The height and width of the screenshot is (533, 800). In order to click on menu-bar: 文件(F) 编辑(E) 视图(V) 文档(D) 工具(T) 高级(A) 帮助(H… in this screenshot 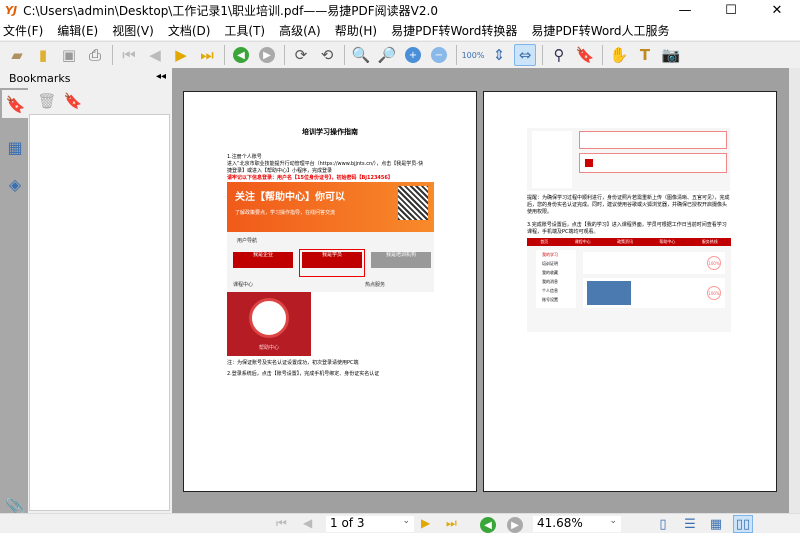, I will do `click(400, 30)`.